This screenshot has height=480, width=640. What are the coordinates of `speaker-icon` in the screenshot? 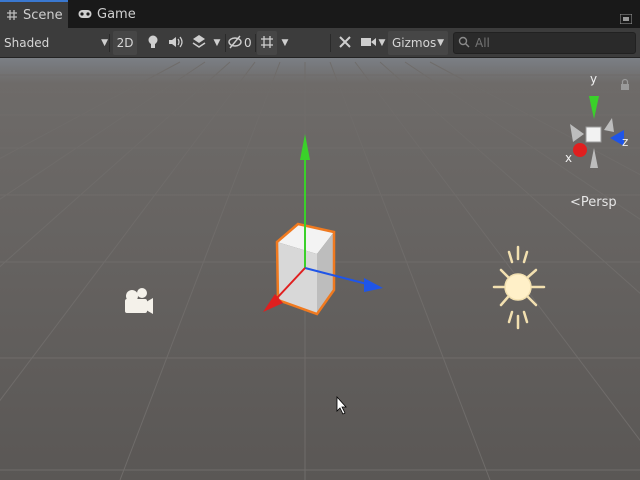 It's located at (176, 43).